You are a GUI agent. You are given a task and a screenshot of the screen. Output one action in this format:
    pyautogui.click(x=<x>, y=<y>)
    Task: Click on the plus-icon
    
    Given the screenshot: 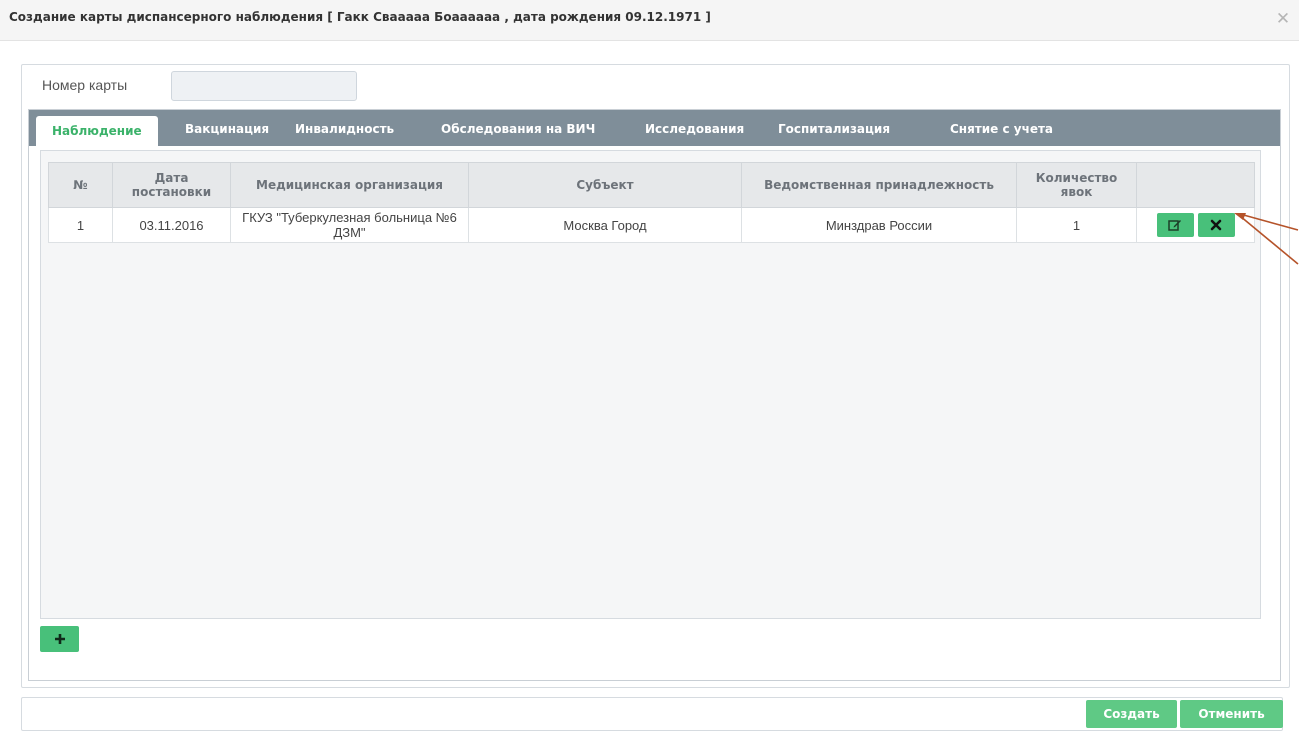 What is the action you would take?
    pyautogui.click(x=59, y=639)
    